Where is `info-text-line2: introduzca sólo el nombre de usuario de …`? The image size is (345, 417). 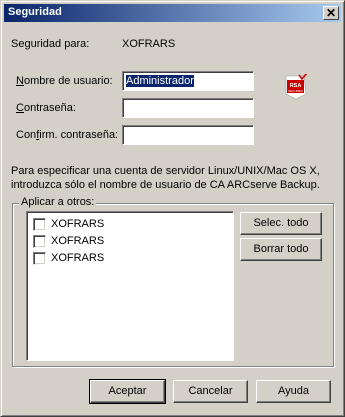 info-text-line2: introduzca sólo el nombre de usuario de … is located at coordinates (165, 185).